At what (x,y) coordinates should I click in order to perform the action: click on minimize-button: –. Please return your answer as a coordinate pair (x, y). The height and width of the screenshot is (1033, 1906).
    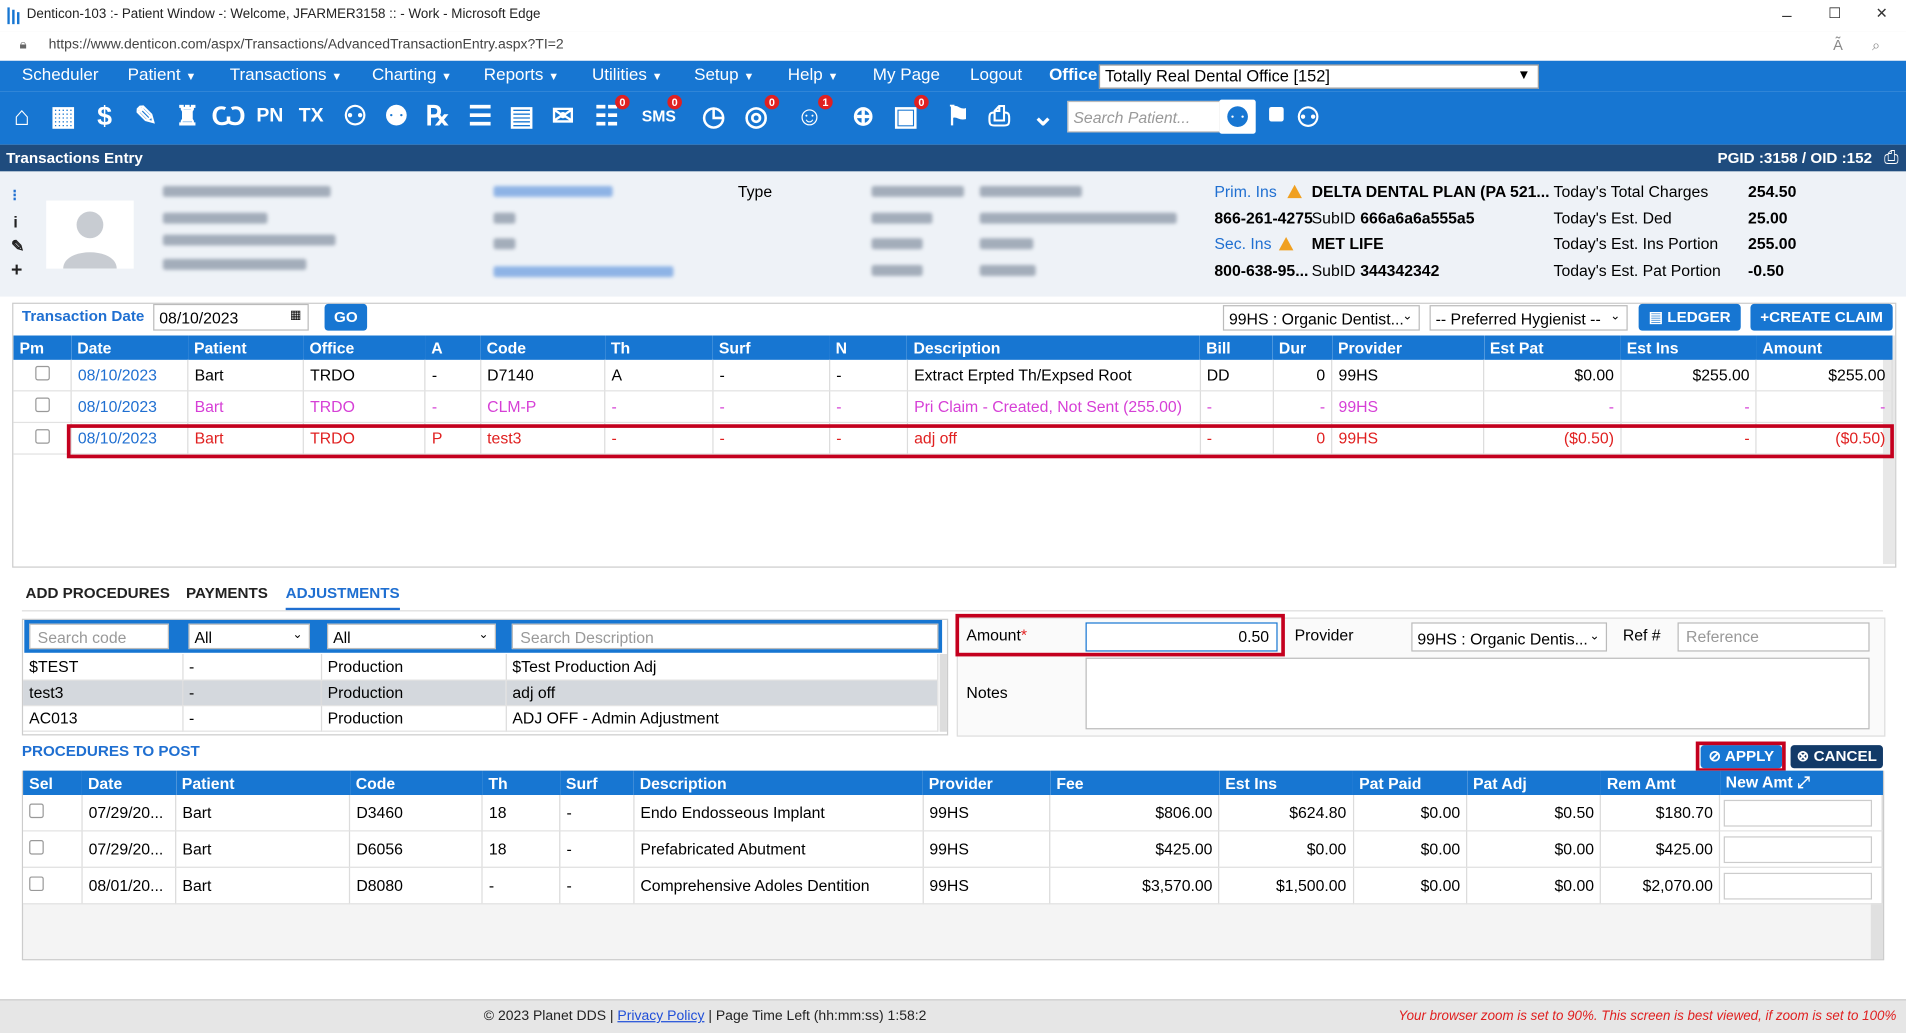
    Looking at the image, I should click on (1786, 14).